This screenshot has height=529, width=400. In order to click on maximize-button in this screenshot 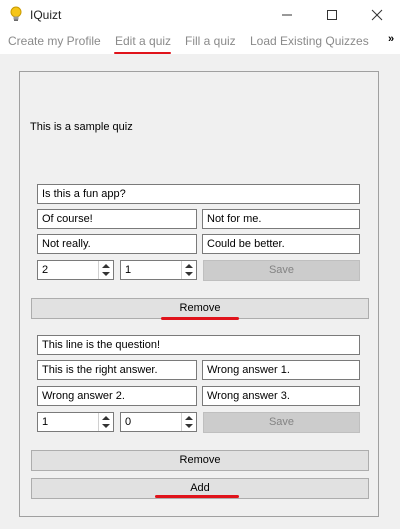, I will do `click(332, 15)`.